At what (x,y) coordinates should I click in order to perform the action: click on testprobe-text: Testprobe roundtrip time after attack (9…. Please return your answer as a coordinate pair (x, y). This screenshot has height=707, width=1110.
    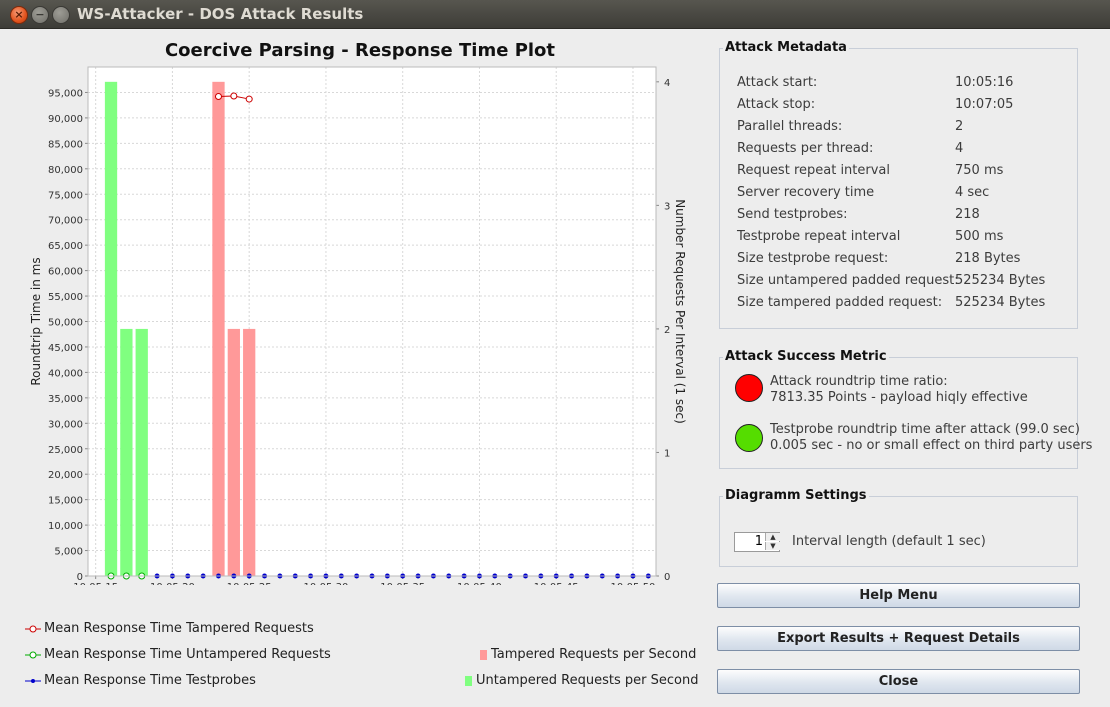
    Looking at the image, I should click on (931, 438).